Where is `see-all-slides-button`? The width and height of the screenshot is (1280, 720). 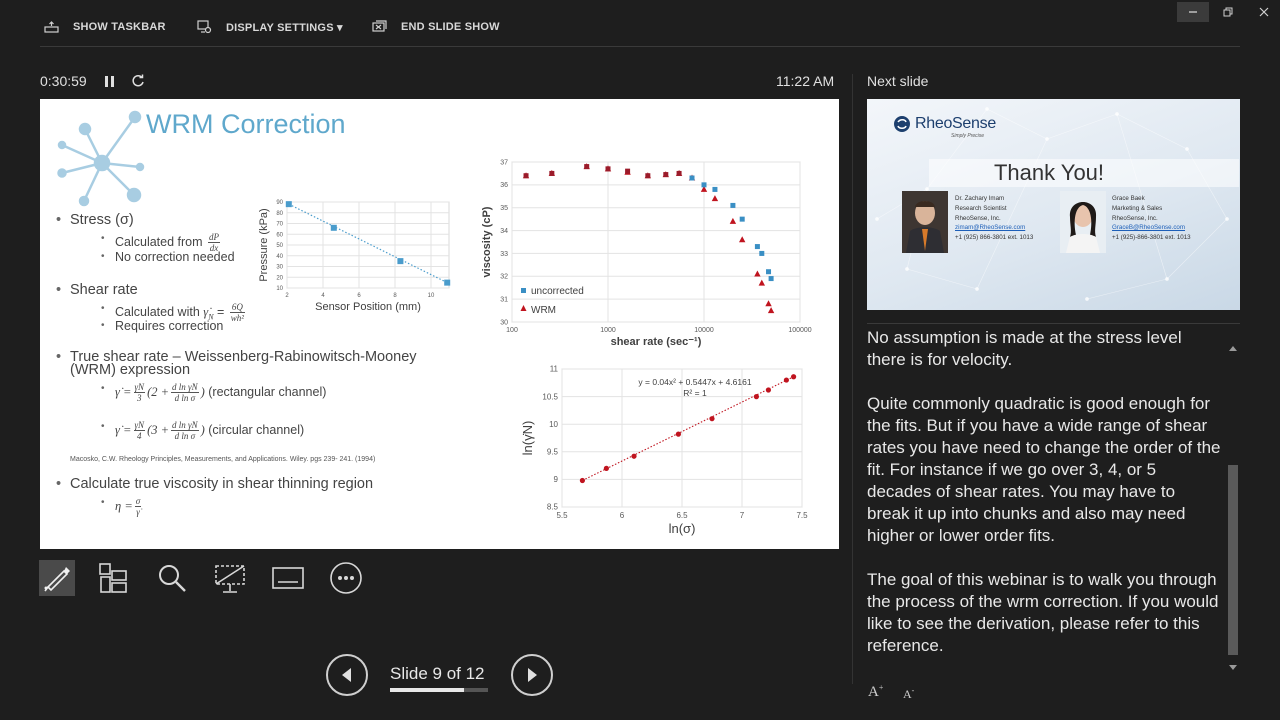
see-all-slides-button is located at coordinates (114, 578).